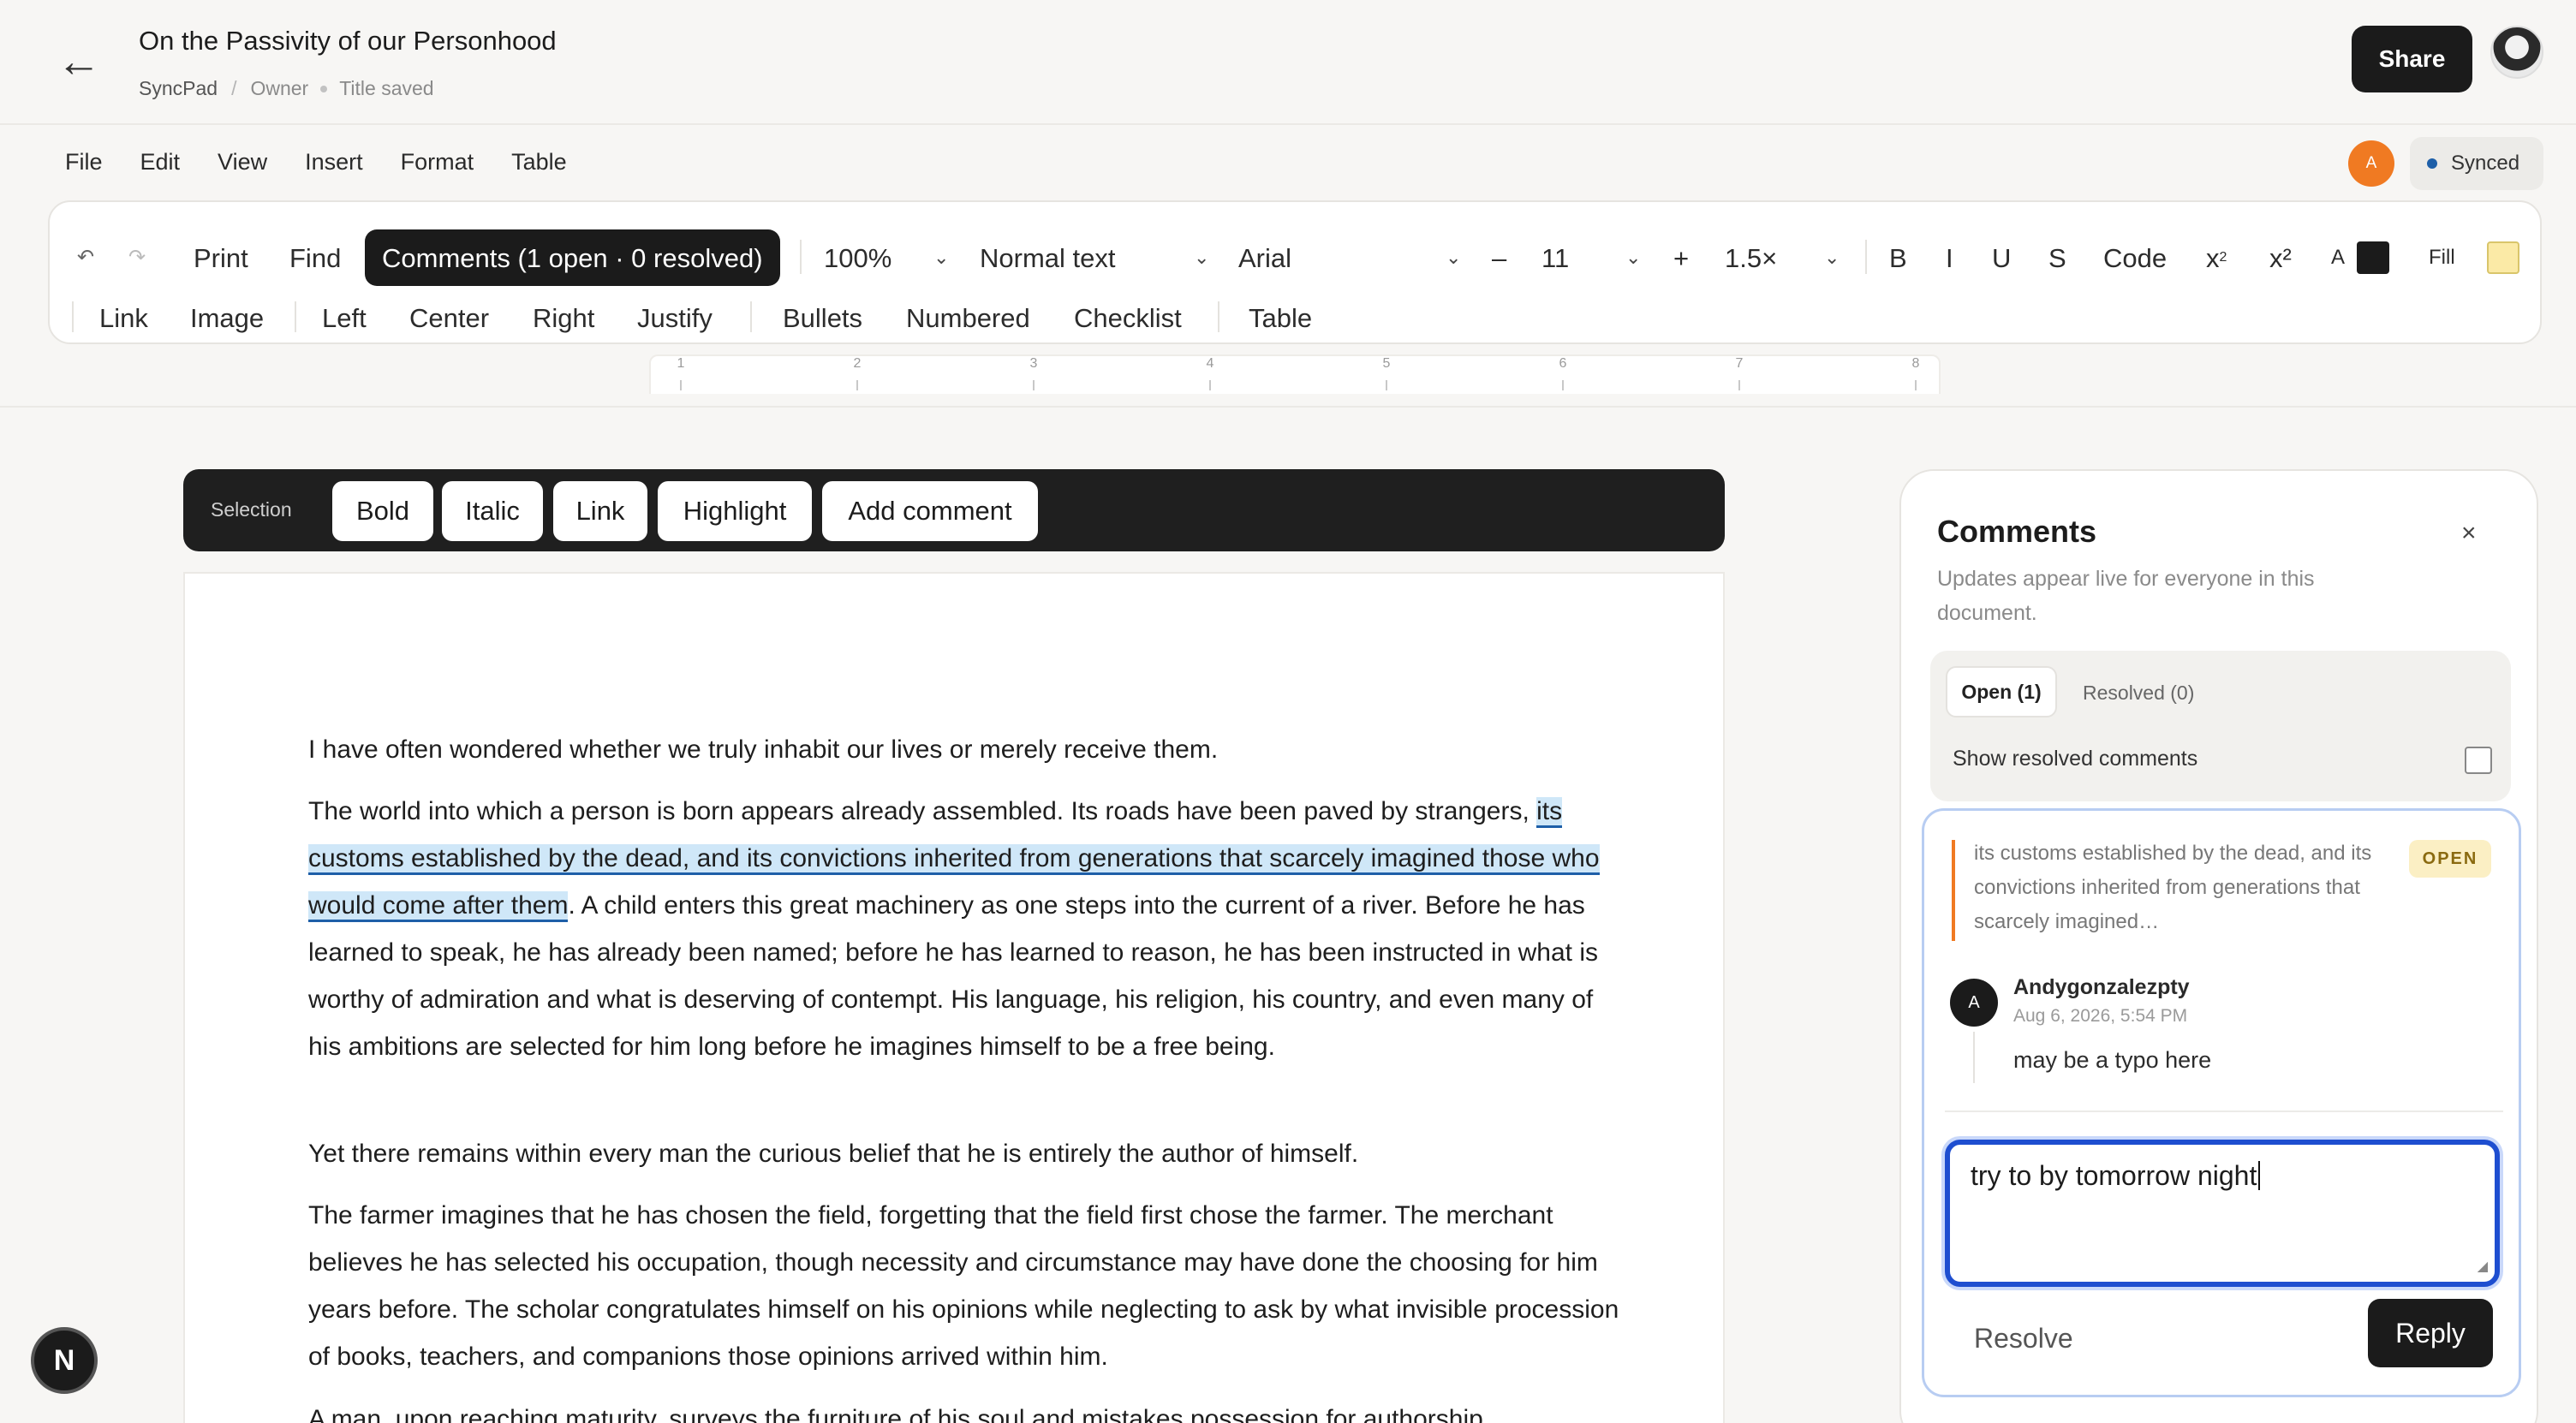  Describe the element at coordinates (2002, 257) in the screenshot. I see `underline-button: U` at that location.